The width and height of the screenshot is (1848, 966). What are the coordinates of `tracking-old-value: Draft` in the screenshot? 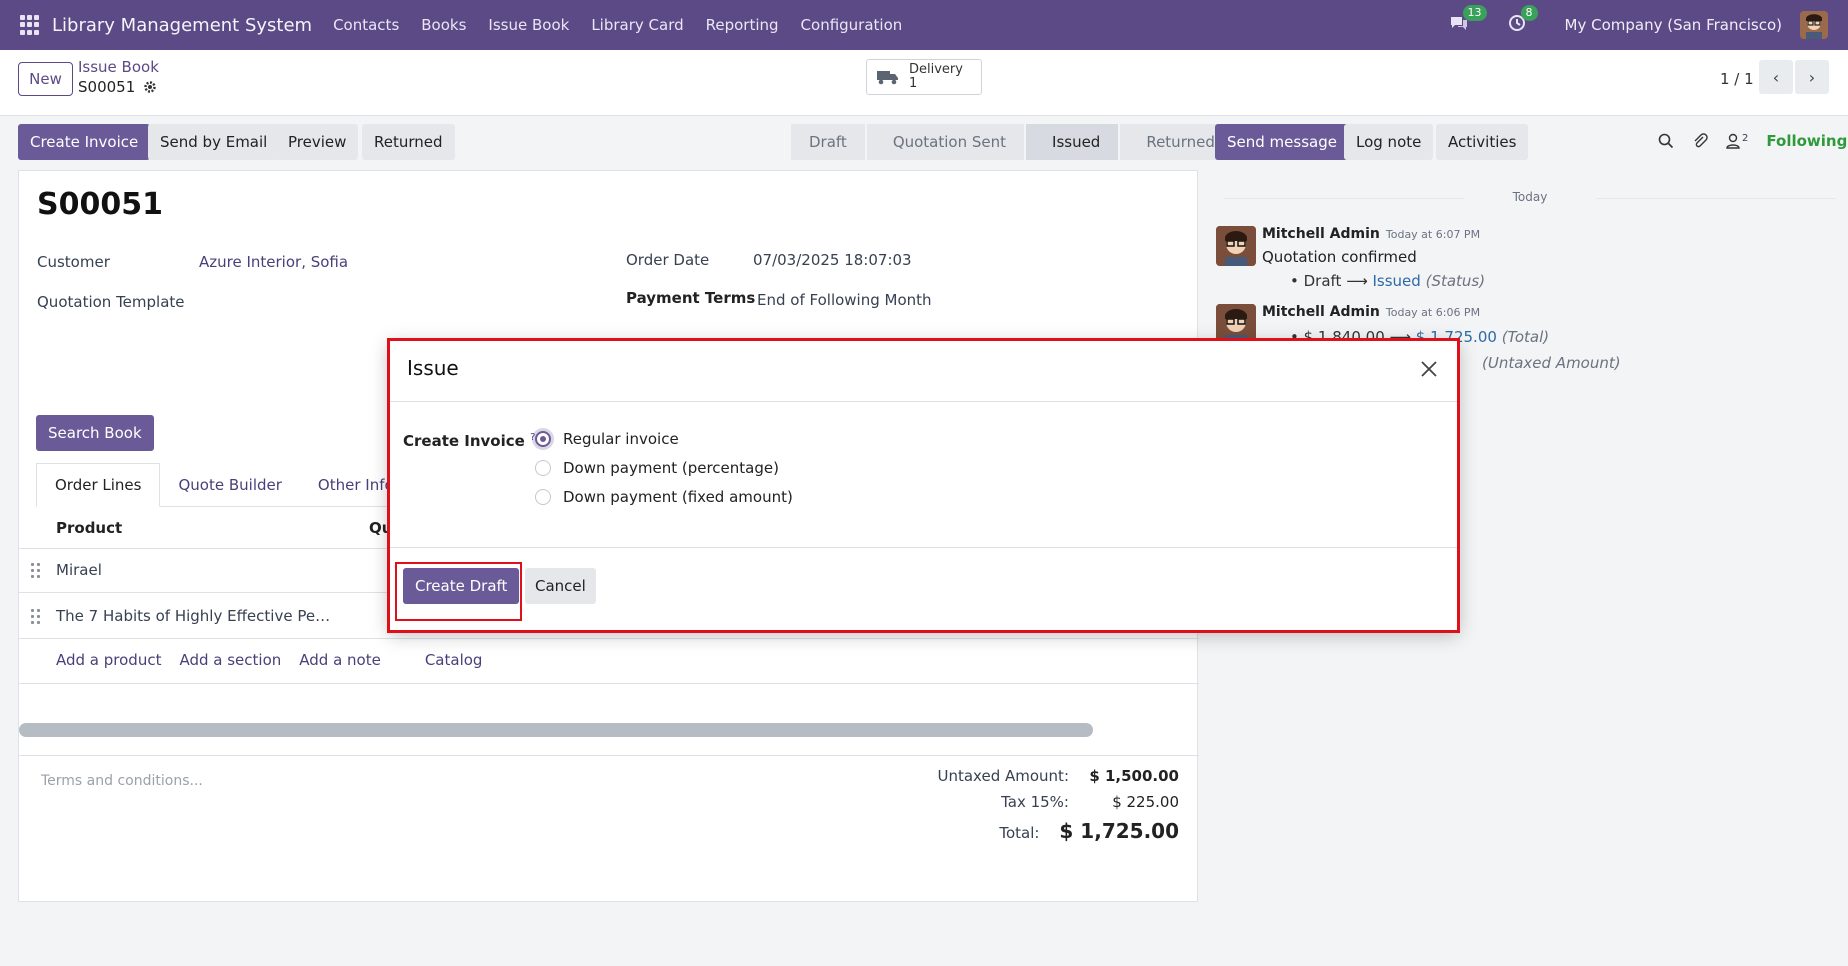 It's located at (1322, 281).